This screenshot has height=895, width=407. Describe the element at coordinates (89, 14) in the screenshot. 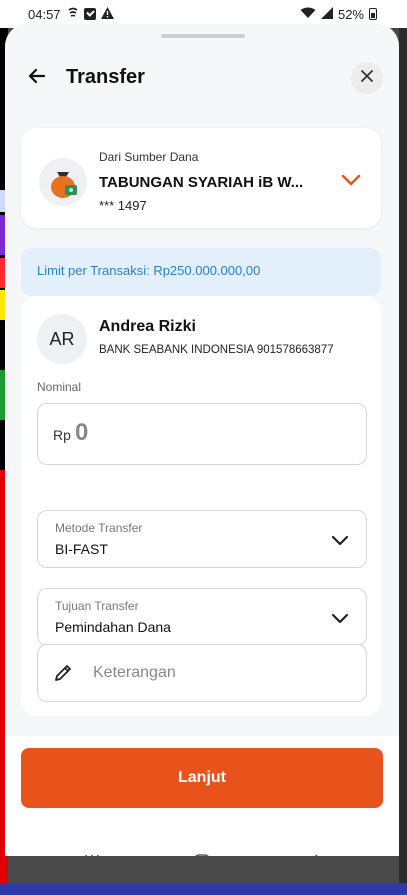

I see `check-icon` at that location.